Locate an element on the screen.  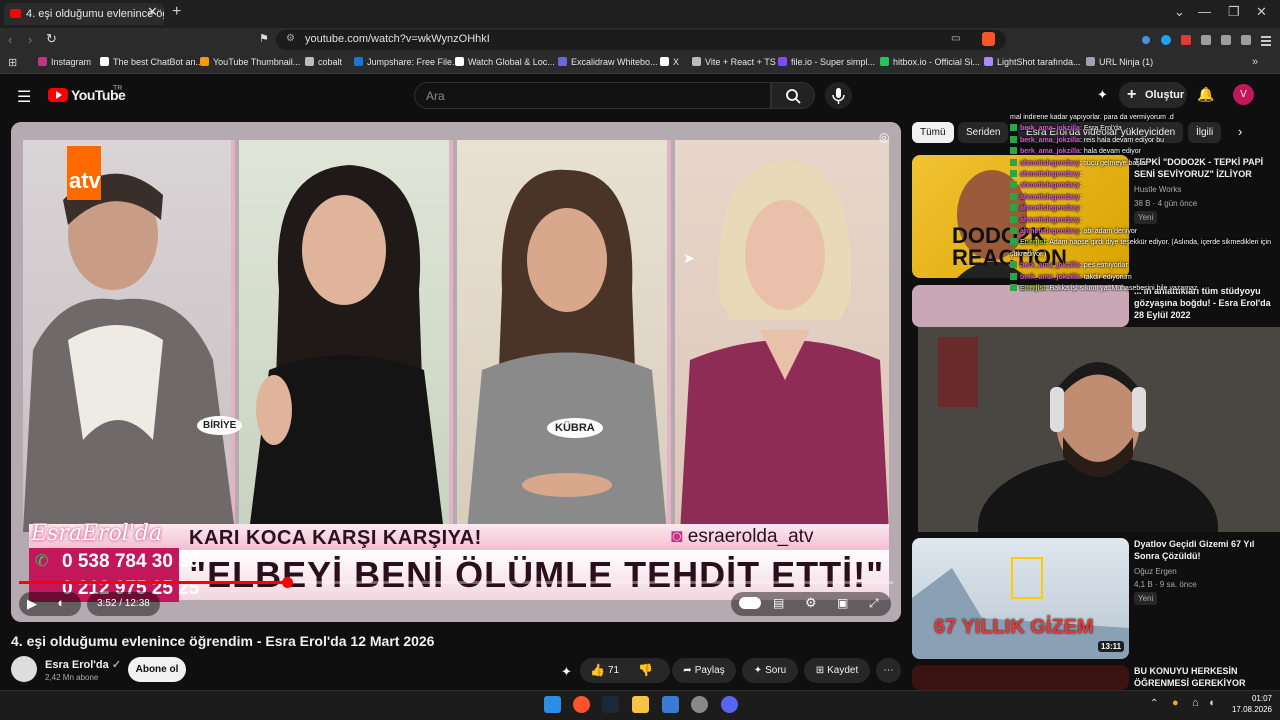
reload-icon: ↻ is located at coordinates (51, 39).